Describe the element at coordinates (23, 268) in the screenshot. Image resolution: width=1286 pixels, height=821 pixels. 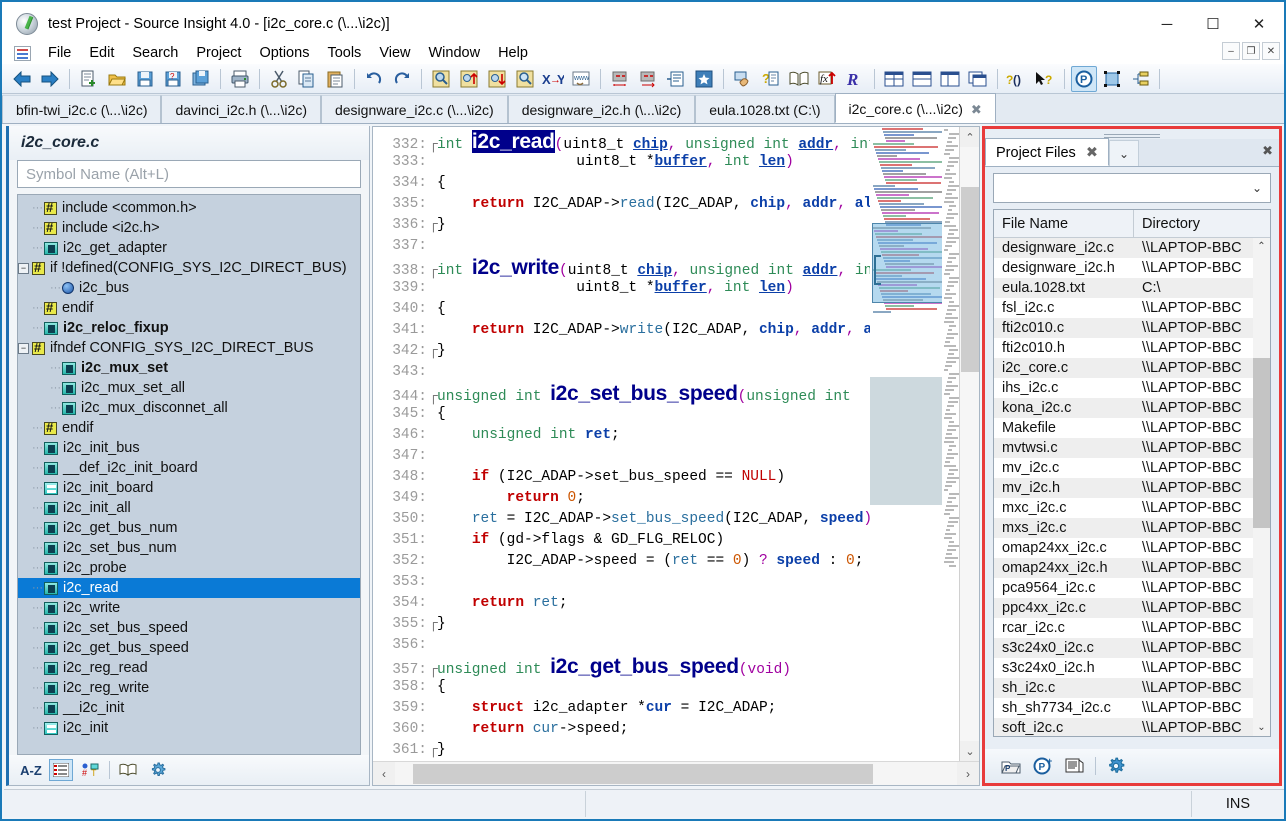
I see `expander-icon: −` at that location.